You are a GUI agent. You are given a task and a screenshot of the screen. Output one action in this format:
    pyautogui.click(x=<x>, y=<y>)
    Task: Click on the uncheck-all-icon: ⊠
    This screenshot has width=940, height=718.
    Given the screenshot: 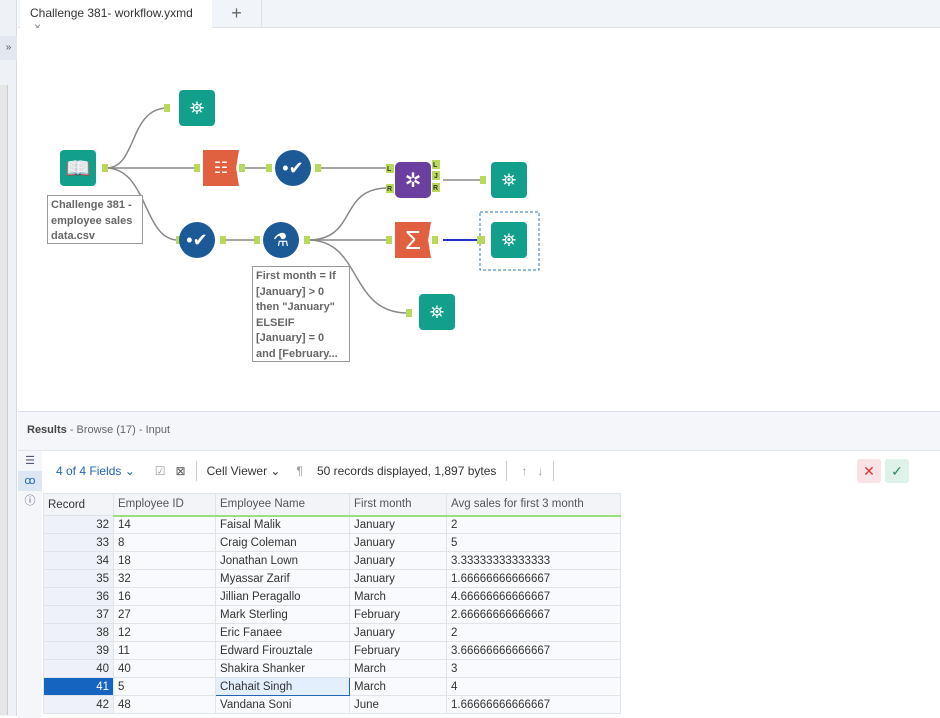 What is the action you would take?
    pyautogui.click(x=181, y=471)
    